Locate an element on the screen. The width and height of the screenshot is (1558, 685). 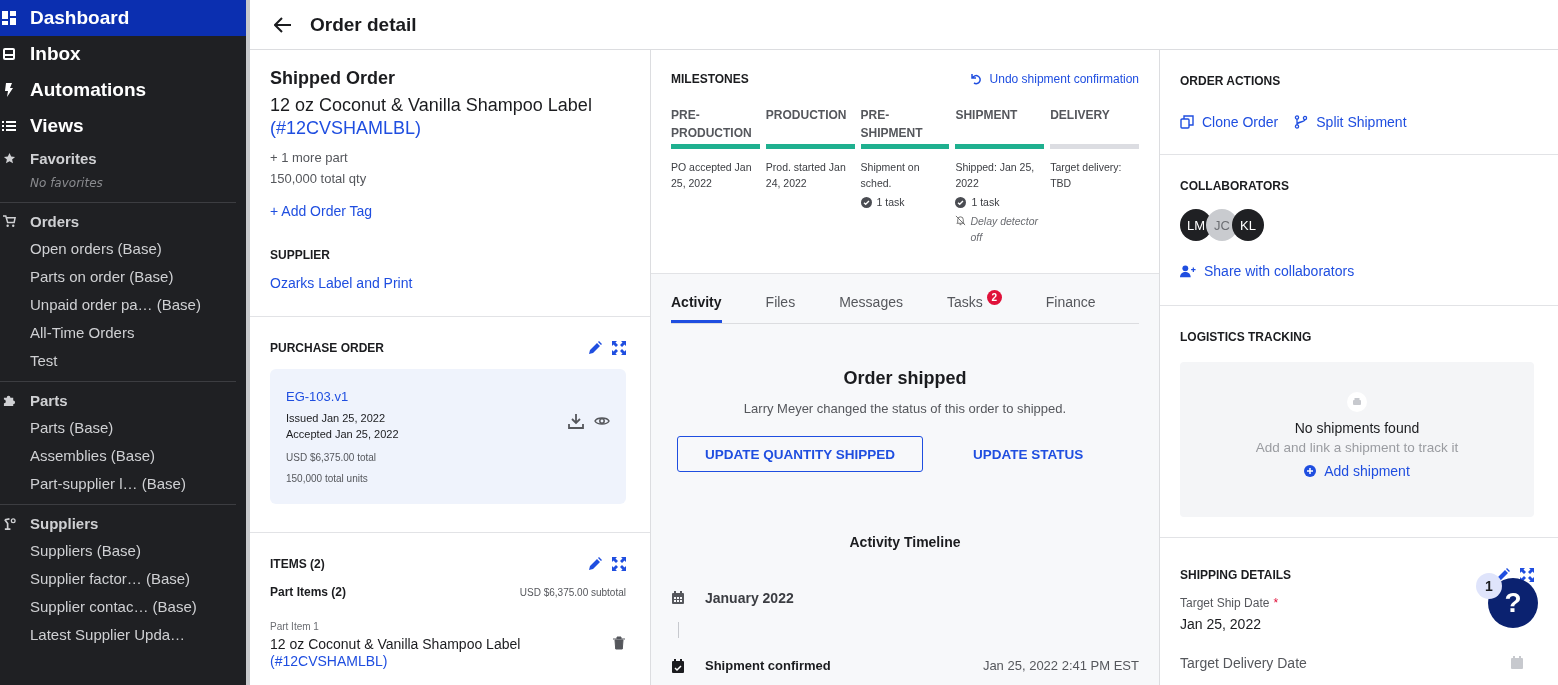
sidebar-item: All-Time Orders is located at coordinates (123, 333).